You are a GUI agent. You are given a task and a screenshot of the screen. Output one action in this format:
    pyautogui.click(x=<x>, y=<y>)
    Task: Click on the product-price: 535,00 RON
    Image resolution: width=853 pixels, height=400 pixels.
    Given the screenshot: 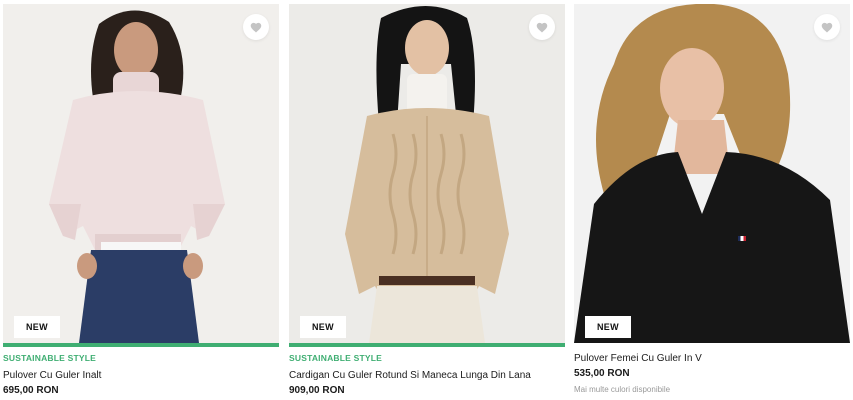 What is the action you would take?
    pyautogui.click(x=602, y=373)
    